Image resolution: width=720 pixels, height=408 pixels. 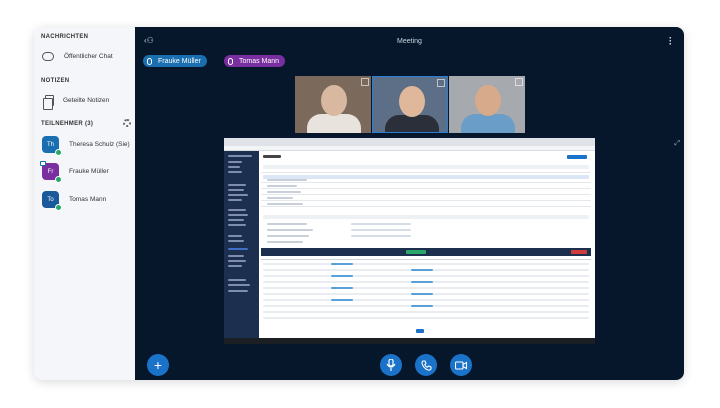 I want to click on participants-section-title: TEILNEHMER (3), so click(x=67, y=124).